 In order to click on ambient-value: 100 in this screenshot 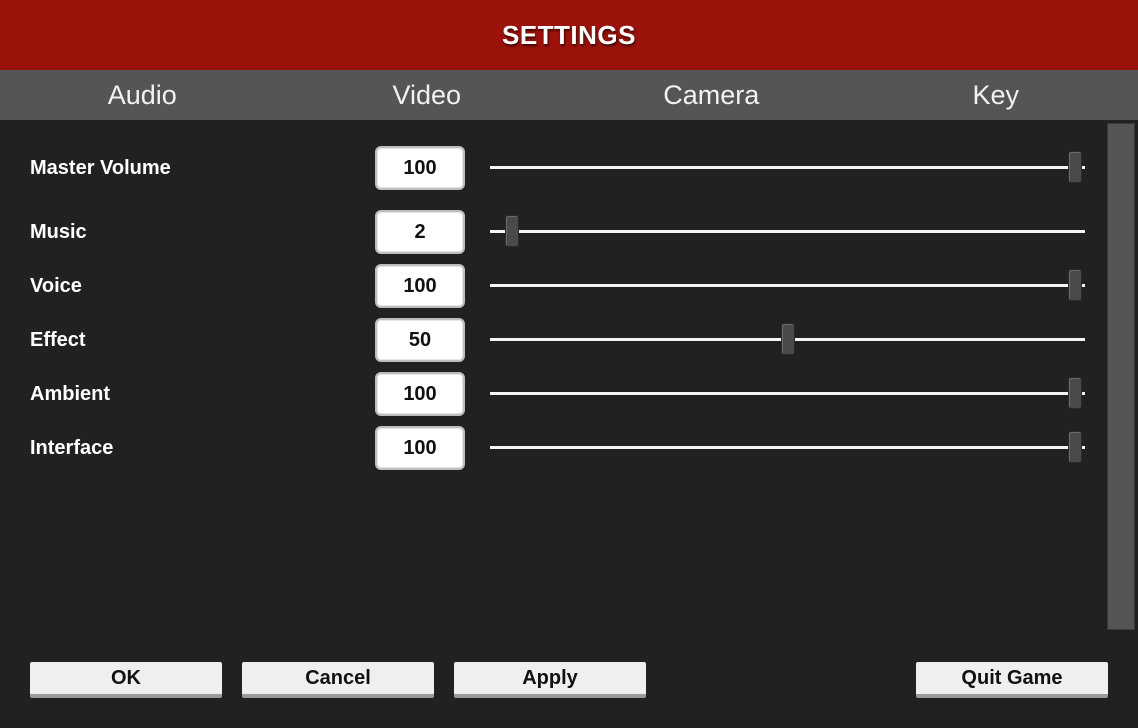, I will do `click(420, 394)`.